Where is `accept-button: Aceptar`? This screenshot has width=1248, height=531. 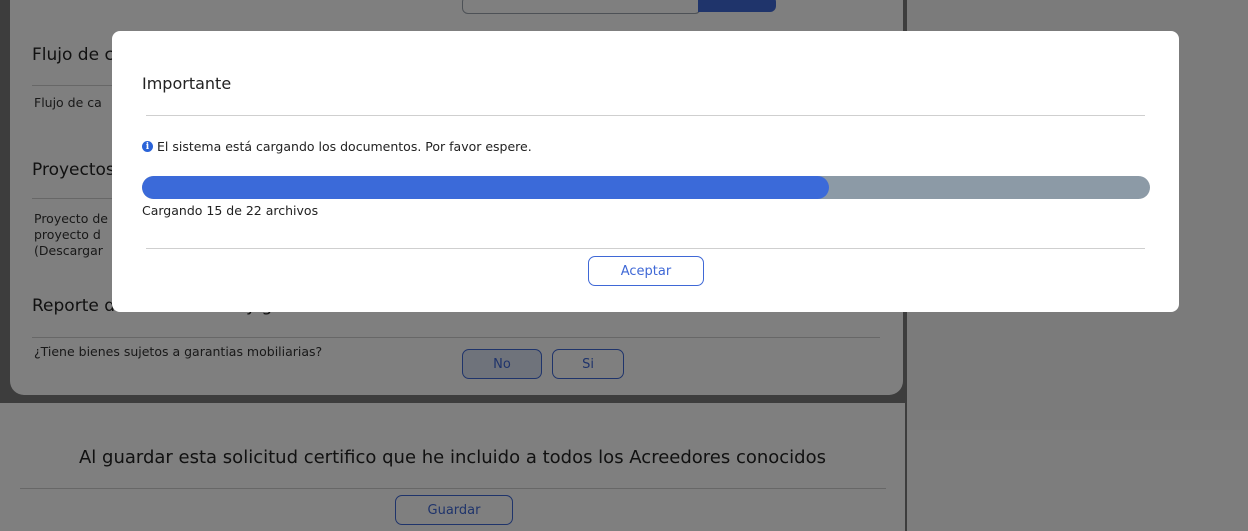
accept-button: Aceptar is located at coordinates (646, 271).